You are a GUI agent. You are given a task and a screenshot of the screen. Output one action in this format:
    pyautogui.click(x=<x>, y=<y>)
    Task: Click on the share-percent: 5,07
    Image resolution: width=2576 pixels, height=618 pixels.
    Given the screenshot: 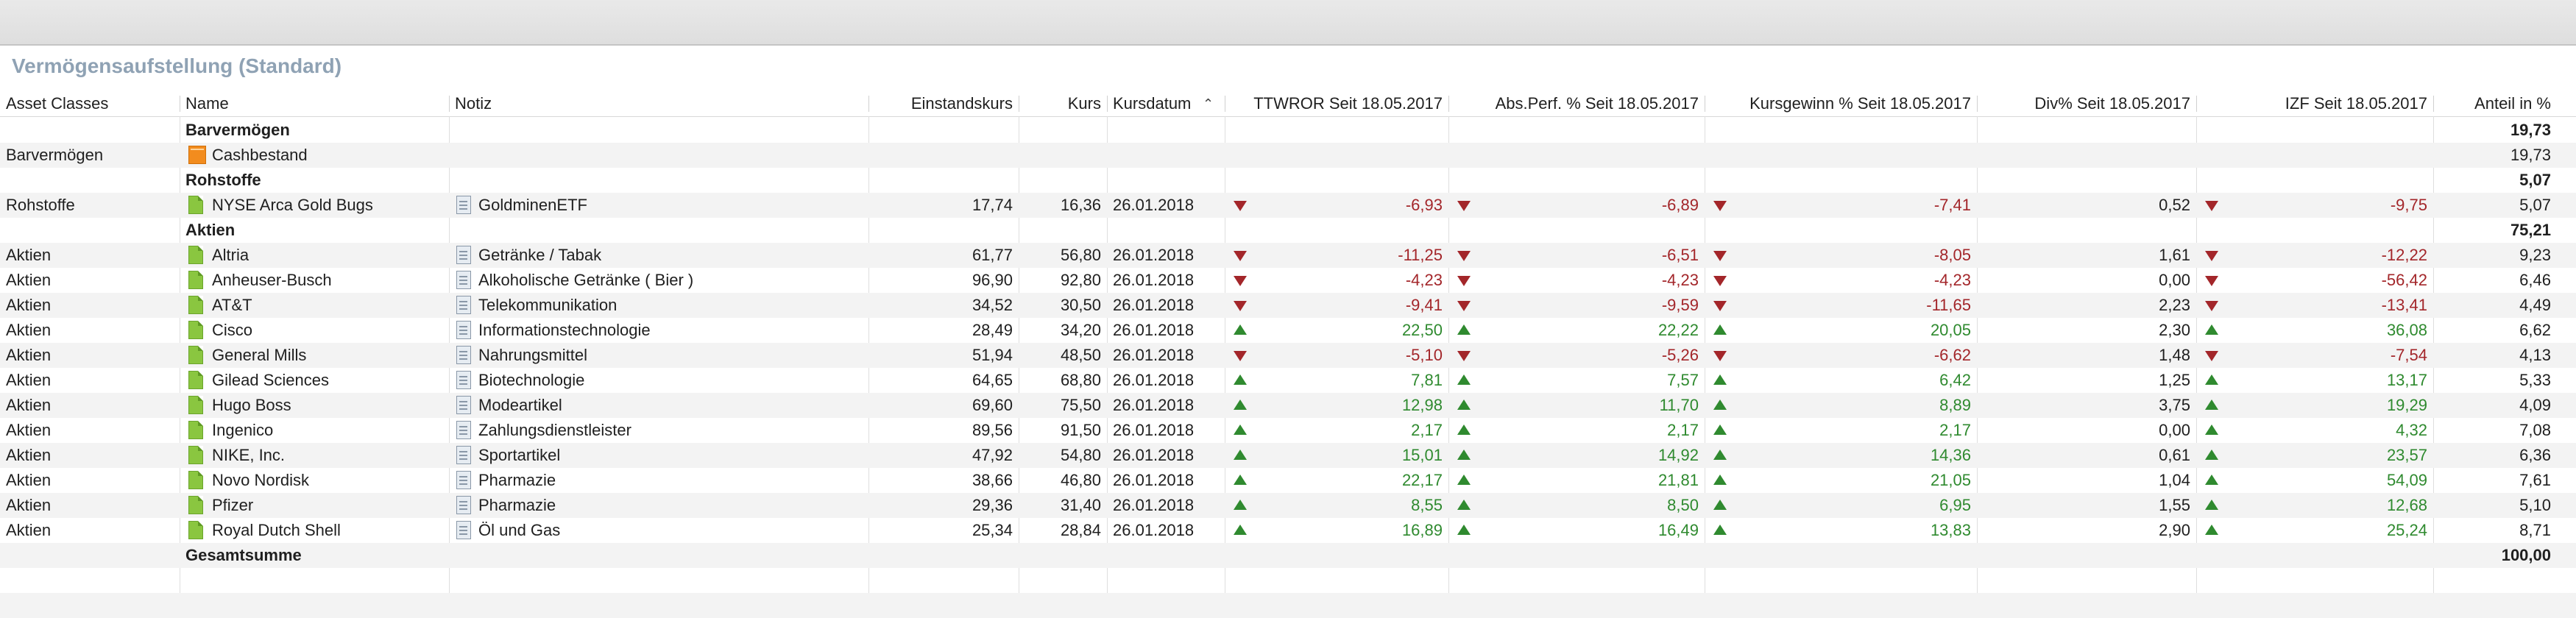 What is the action you would take?
    pyautogui.click(x=2535, y=205)
    